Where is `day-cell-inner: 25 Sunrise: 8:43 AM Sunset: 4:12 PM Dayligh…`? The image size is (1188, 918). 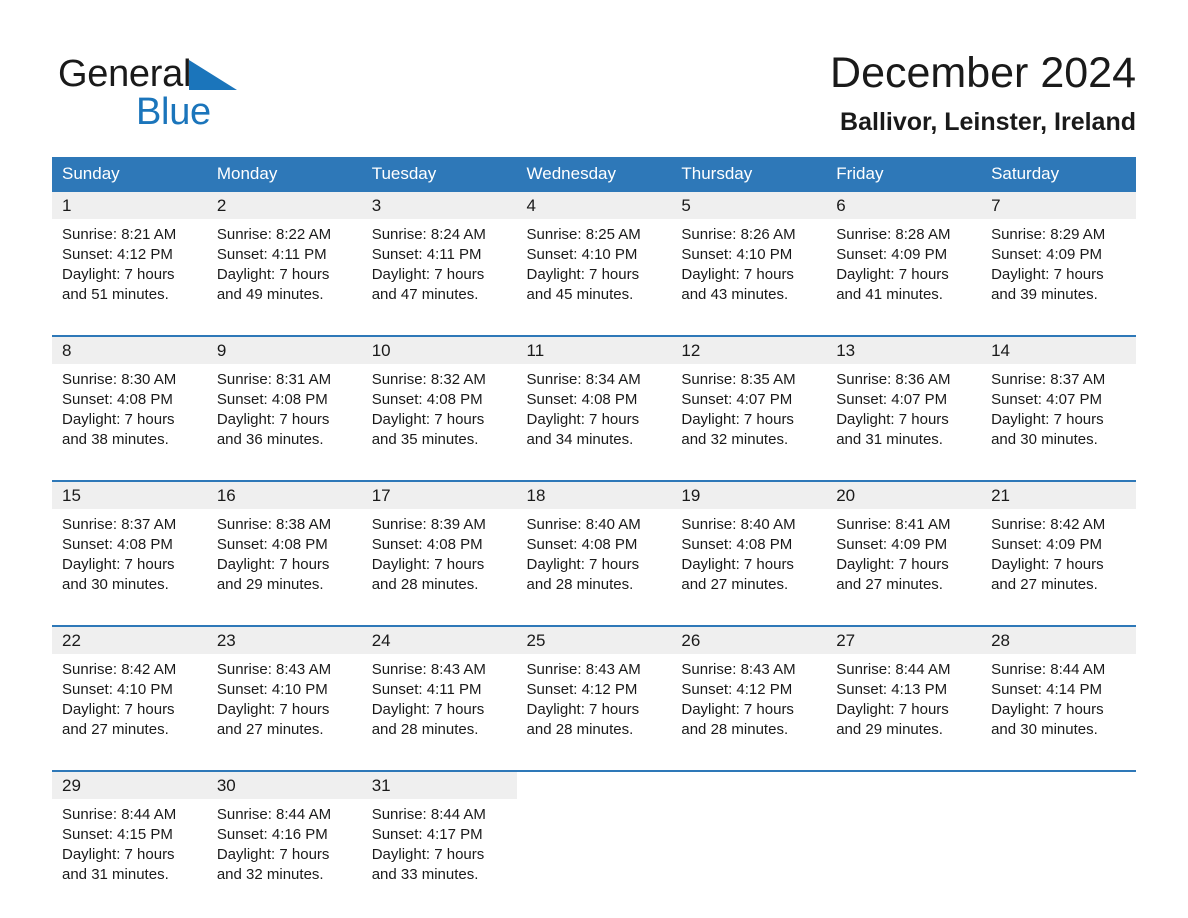 day-cell-inner: 25 Sunrise: 8:43 AM Sunset: 4:12 PM Dayligh… is located at coordinates (594, 693).